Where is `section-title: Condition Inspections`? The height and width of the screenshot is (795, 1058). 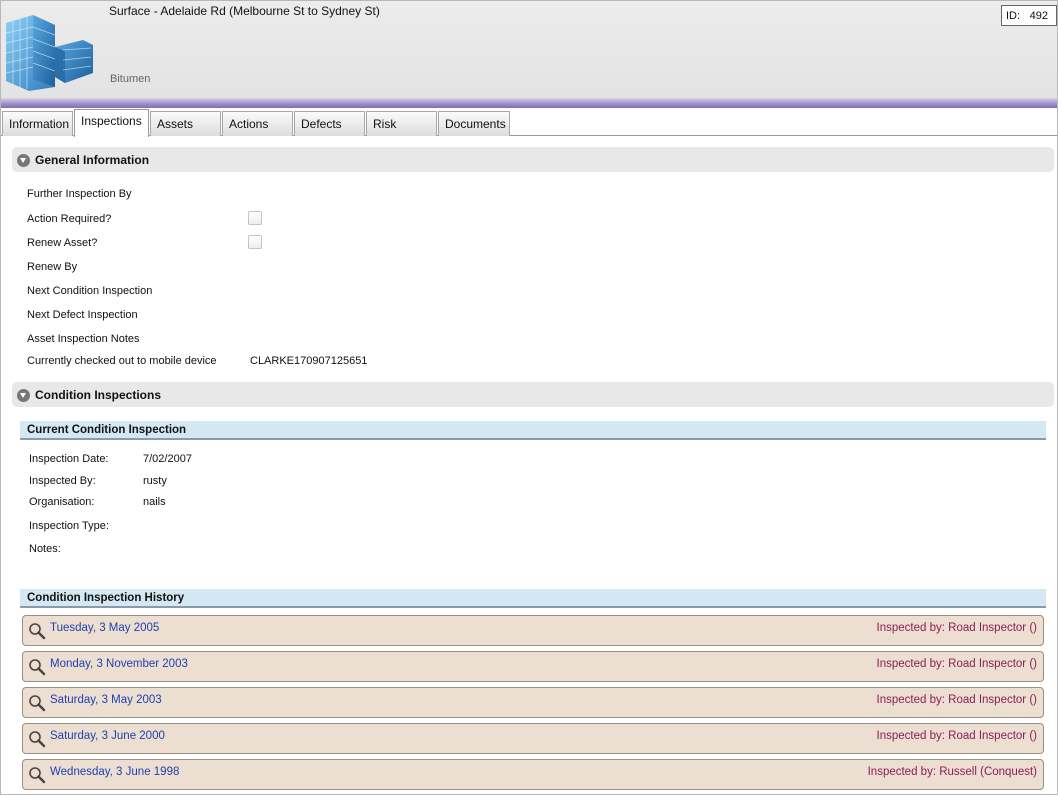 section-title: Condition Inspections is located at coordinates (98, 395).